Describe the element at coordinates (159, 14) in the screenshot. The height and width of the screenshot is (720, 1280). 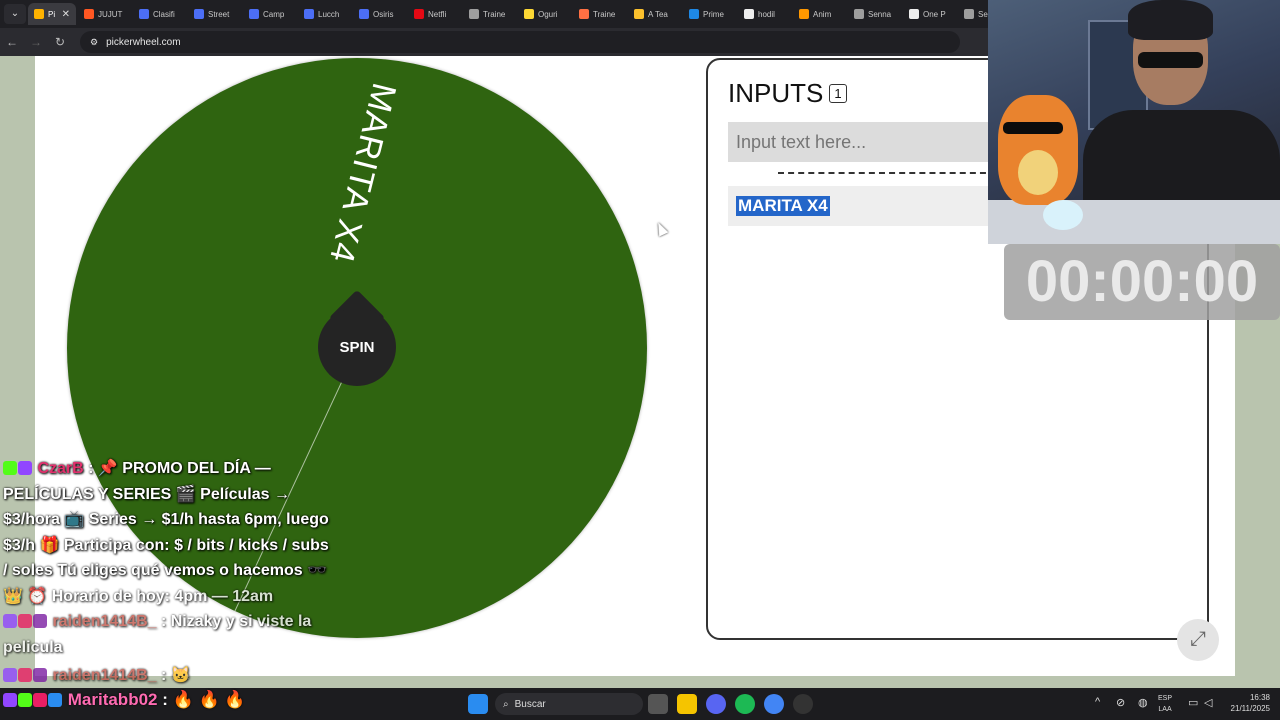
I see `browser-tab: Clasifi` at that location.